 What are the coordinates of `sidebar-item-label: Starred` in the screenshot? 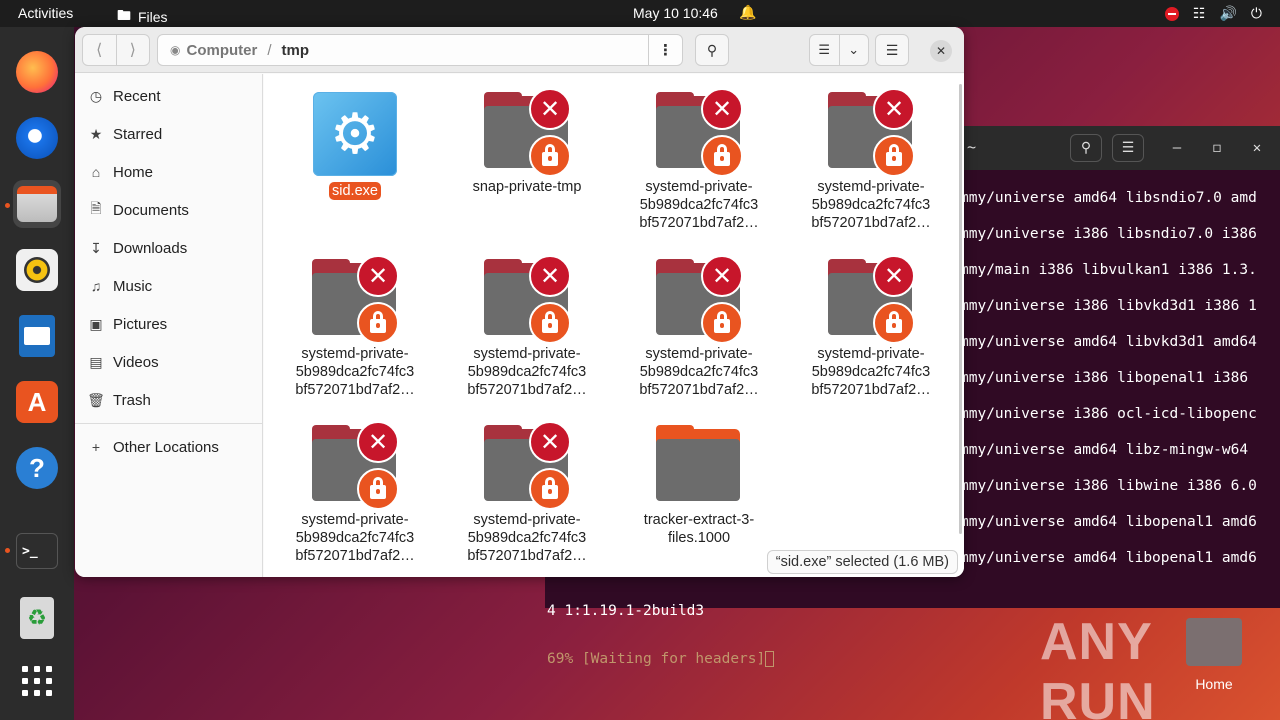 It's located at (138, 134).